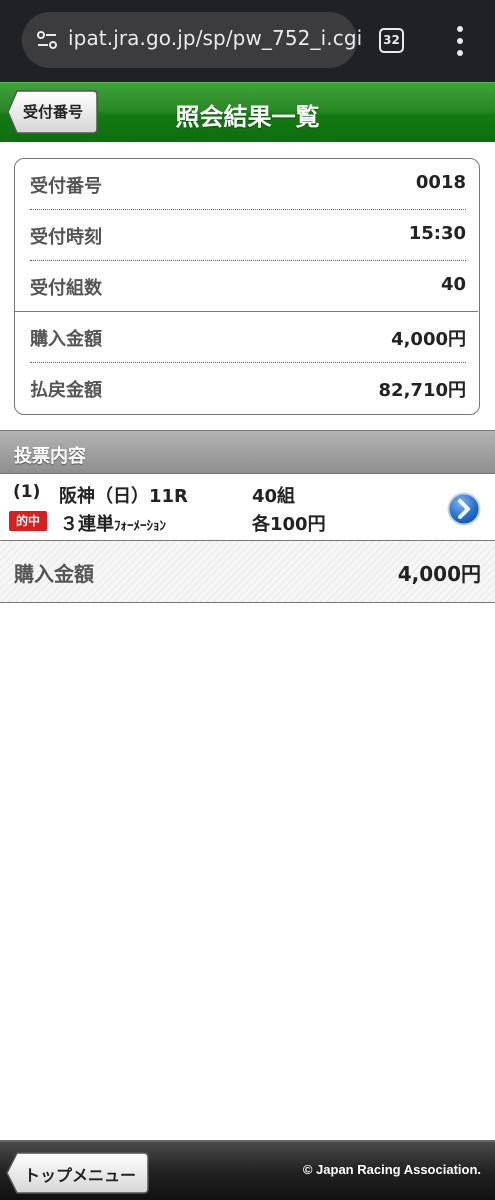 This screenshot has height=1200, width=495. What do you see at coordinates (248, 184) in the screenshot?
I see `summary-row-receipt-number: 受付番号 0018` at bounding box center [248, 184].